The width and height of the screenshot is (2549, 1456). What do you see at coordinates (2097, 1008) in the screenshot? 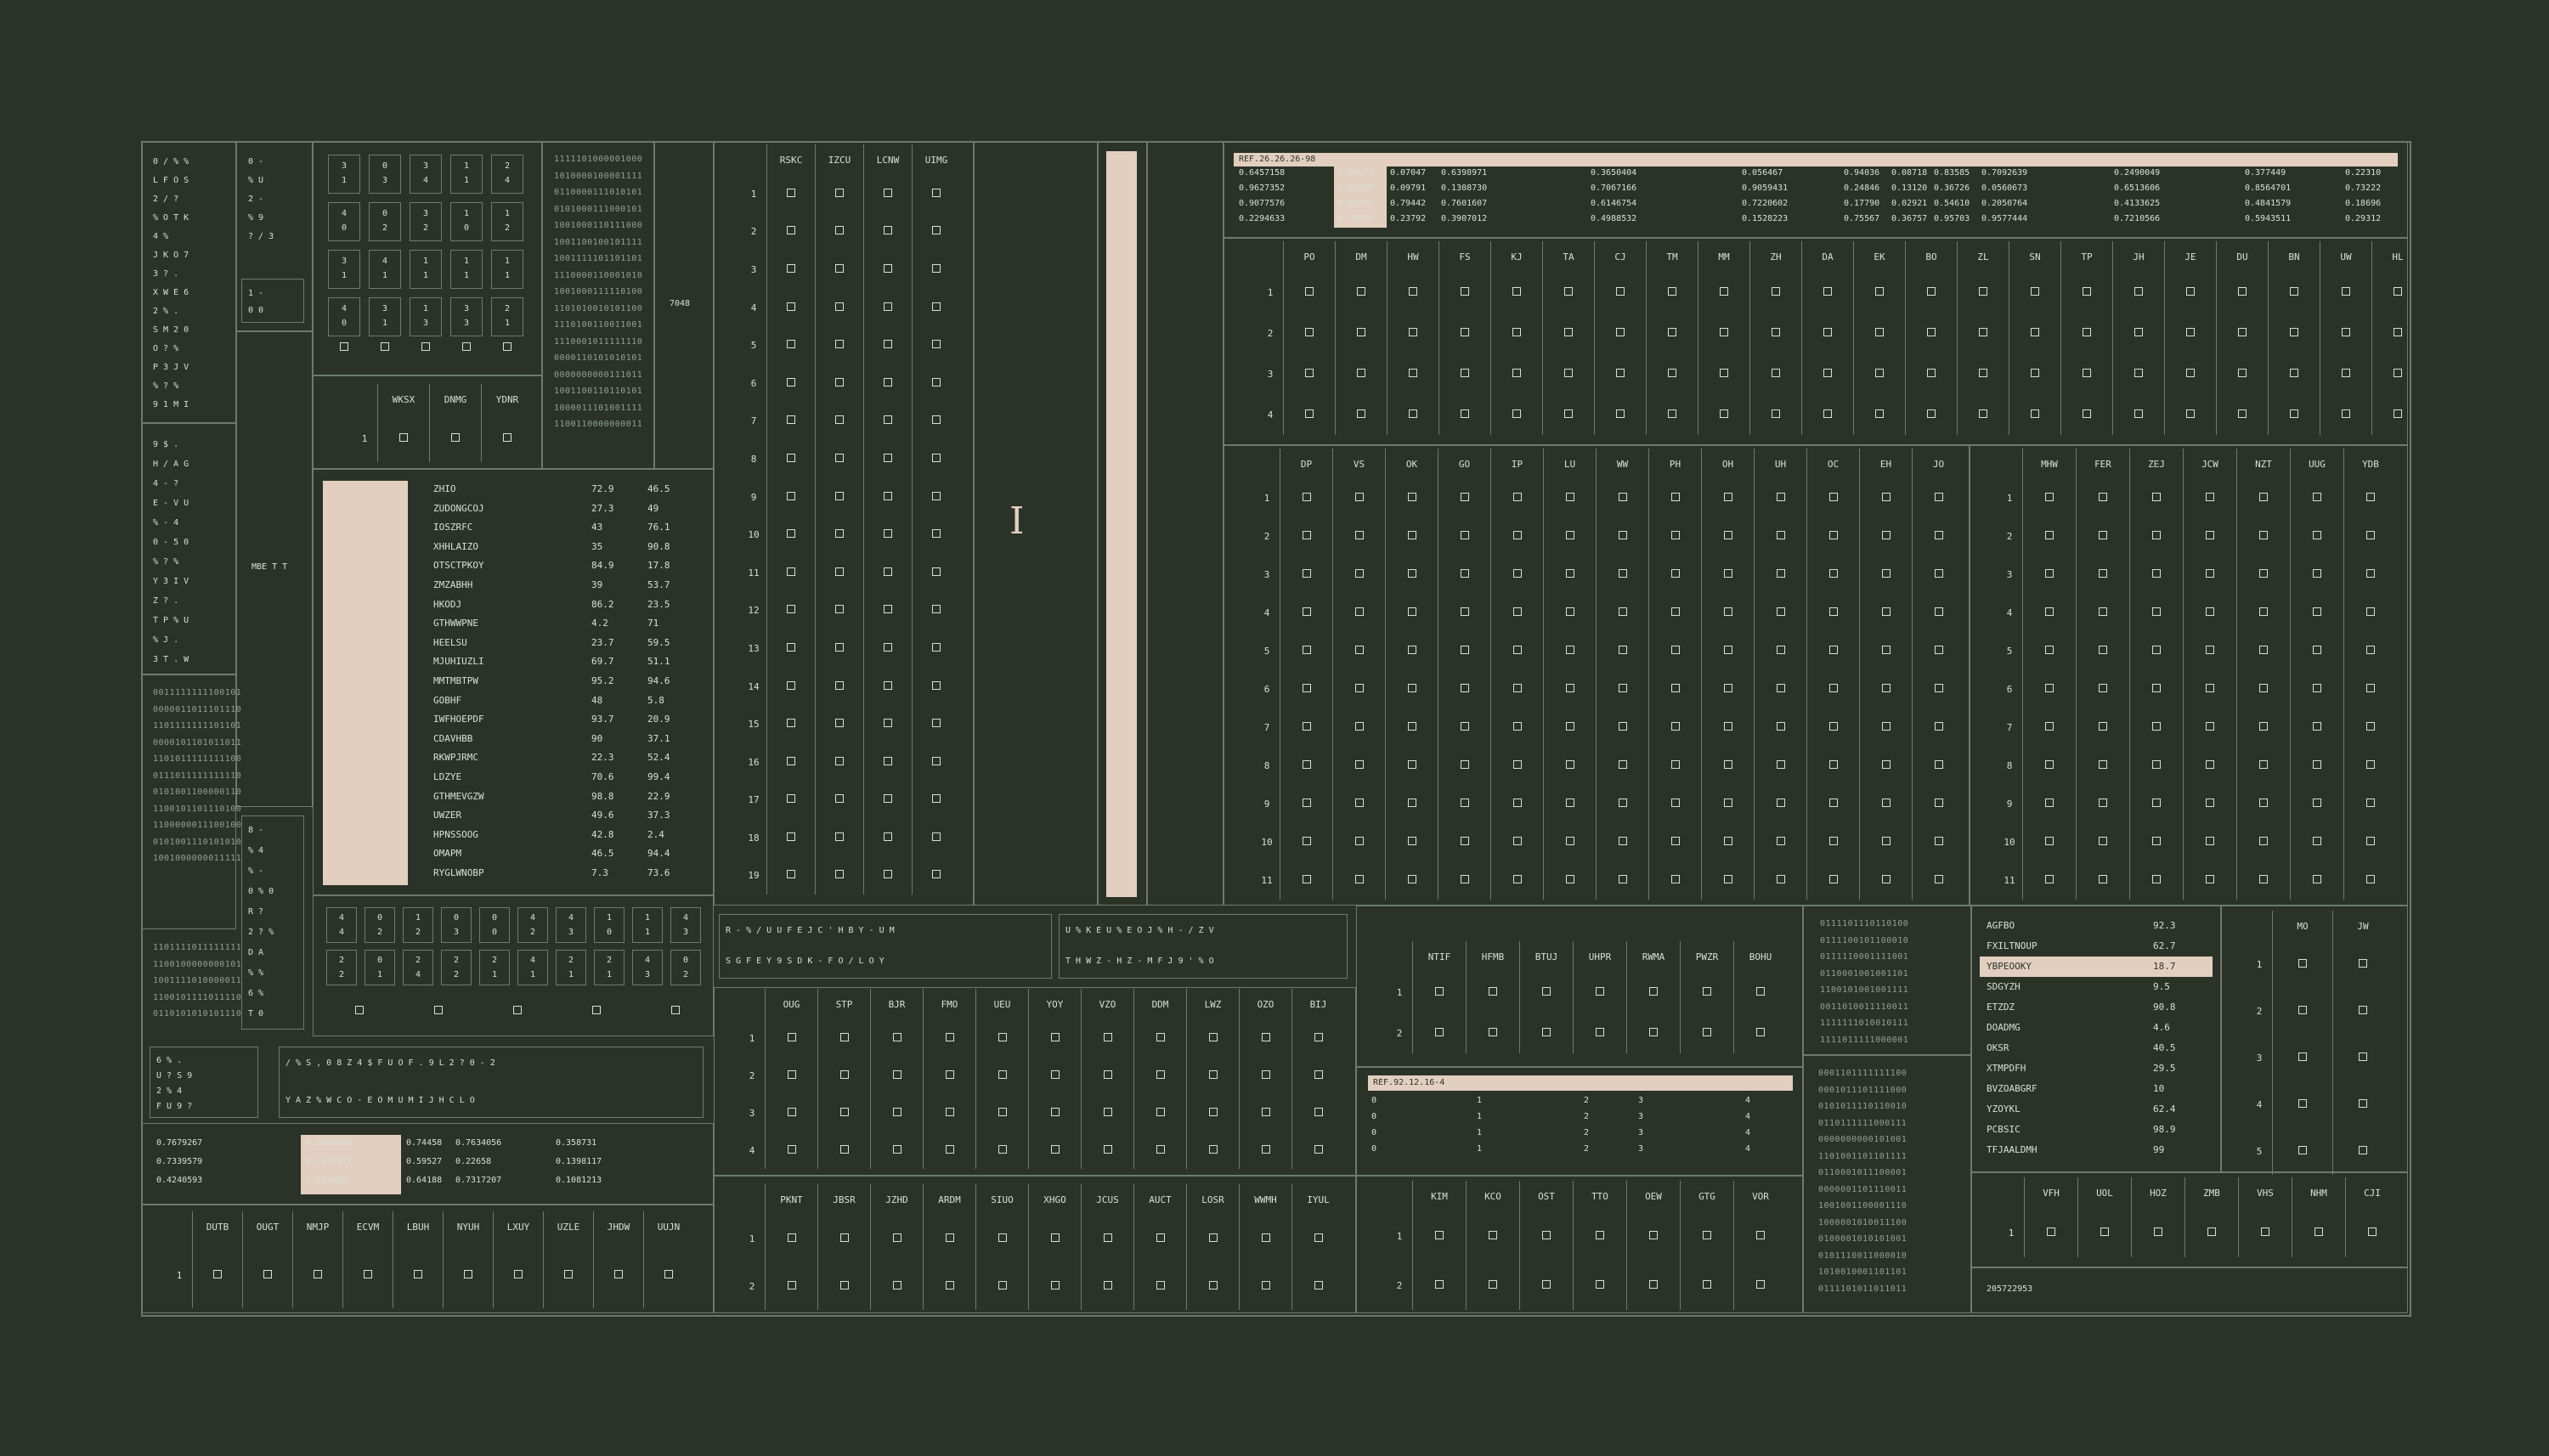
I see `right-list-item: ETZDZ 90.8` at bounding box center [2097, 1008].